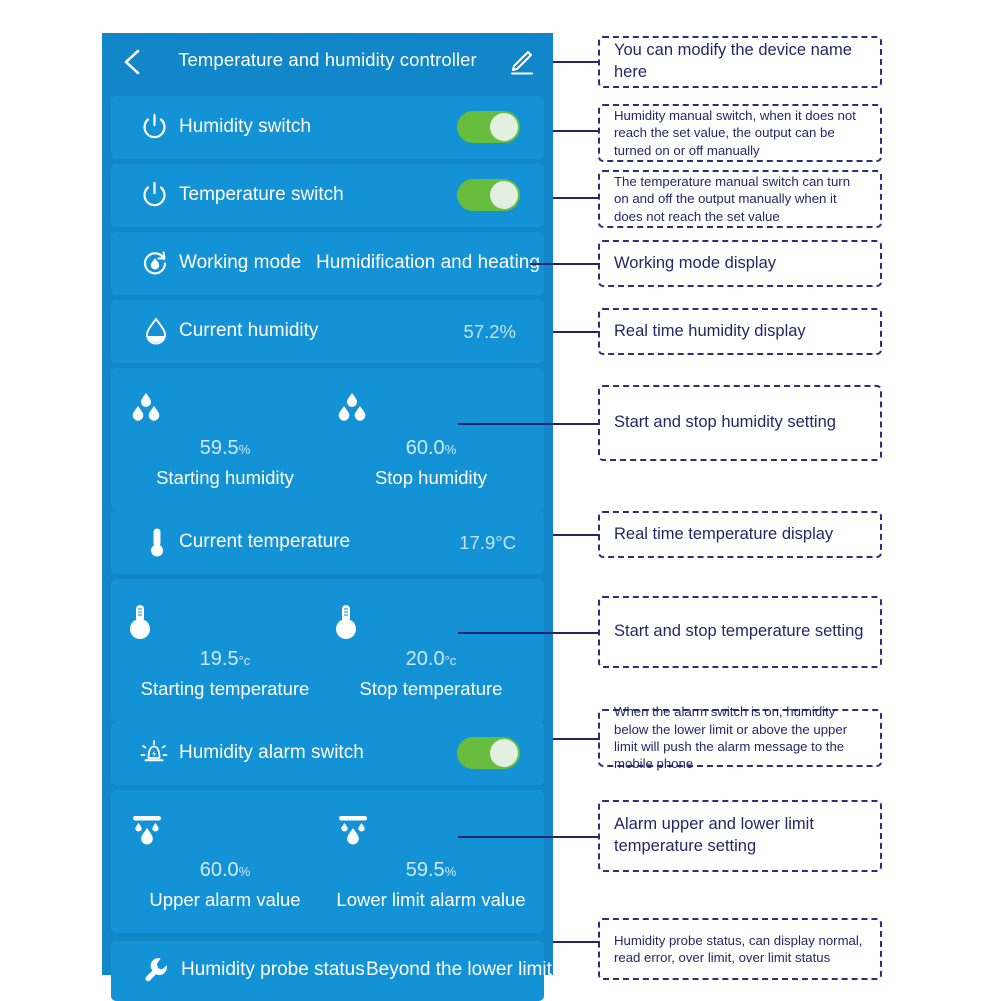 Image resolution: width=1000 pixels, height=1001 pixels. Describe the element at coordinates (431, 870) in the screenshot. I see `lower-alarm-value: 59.5%` at that location.